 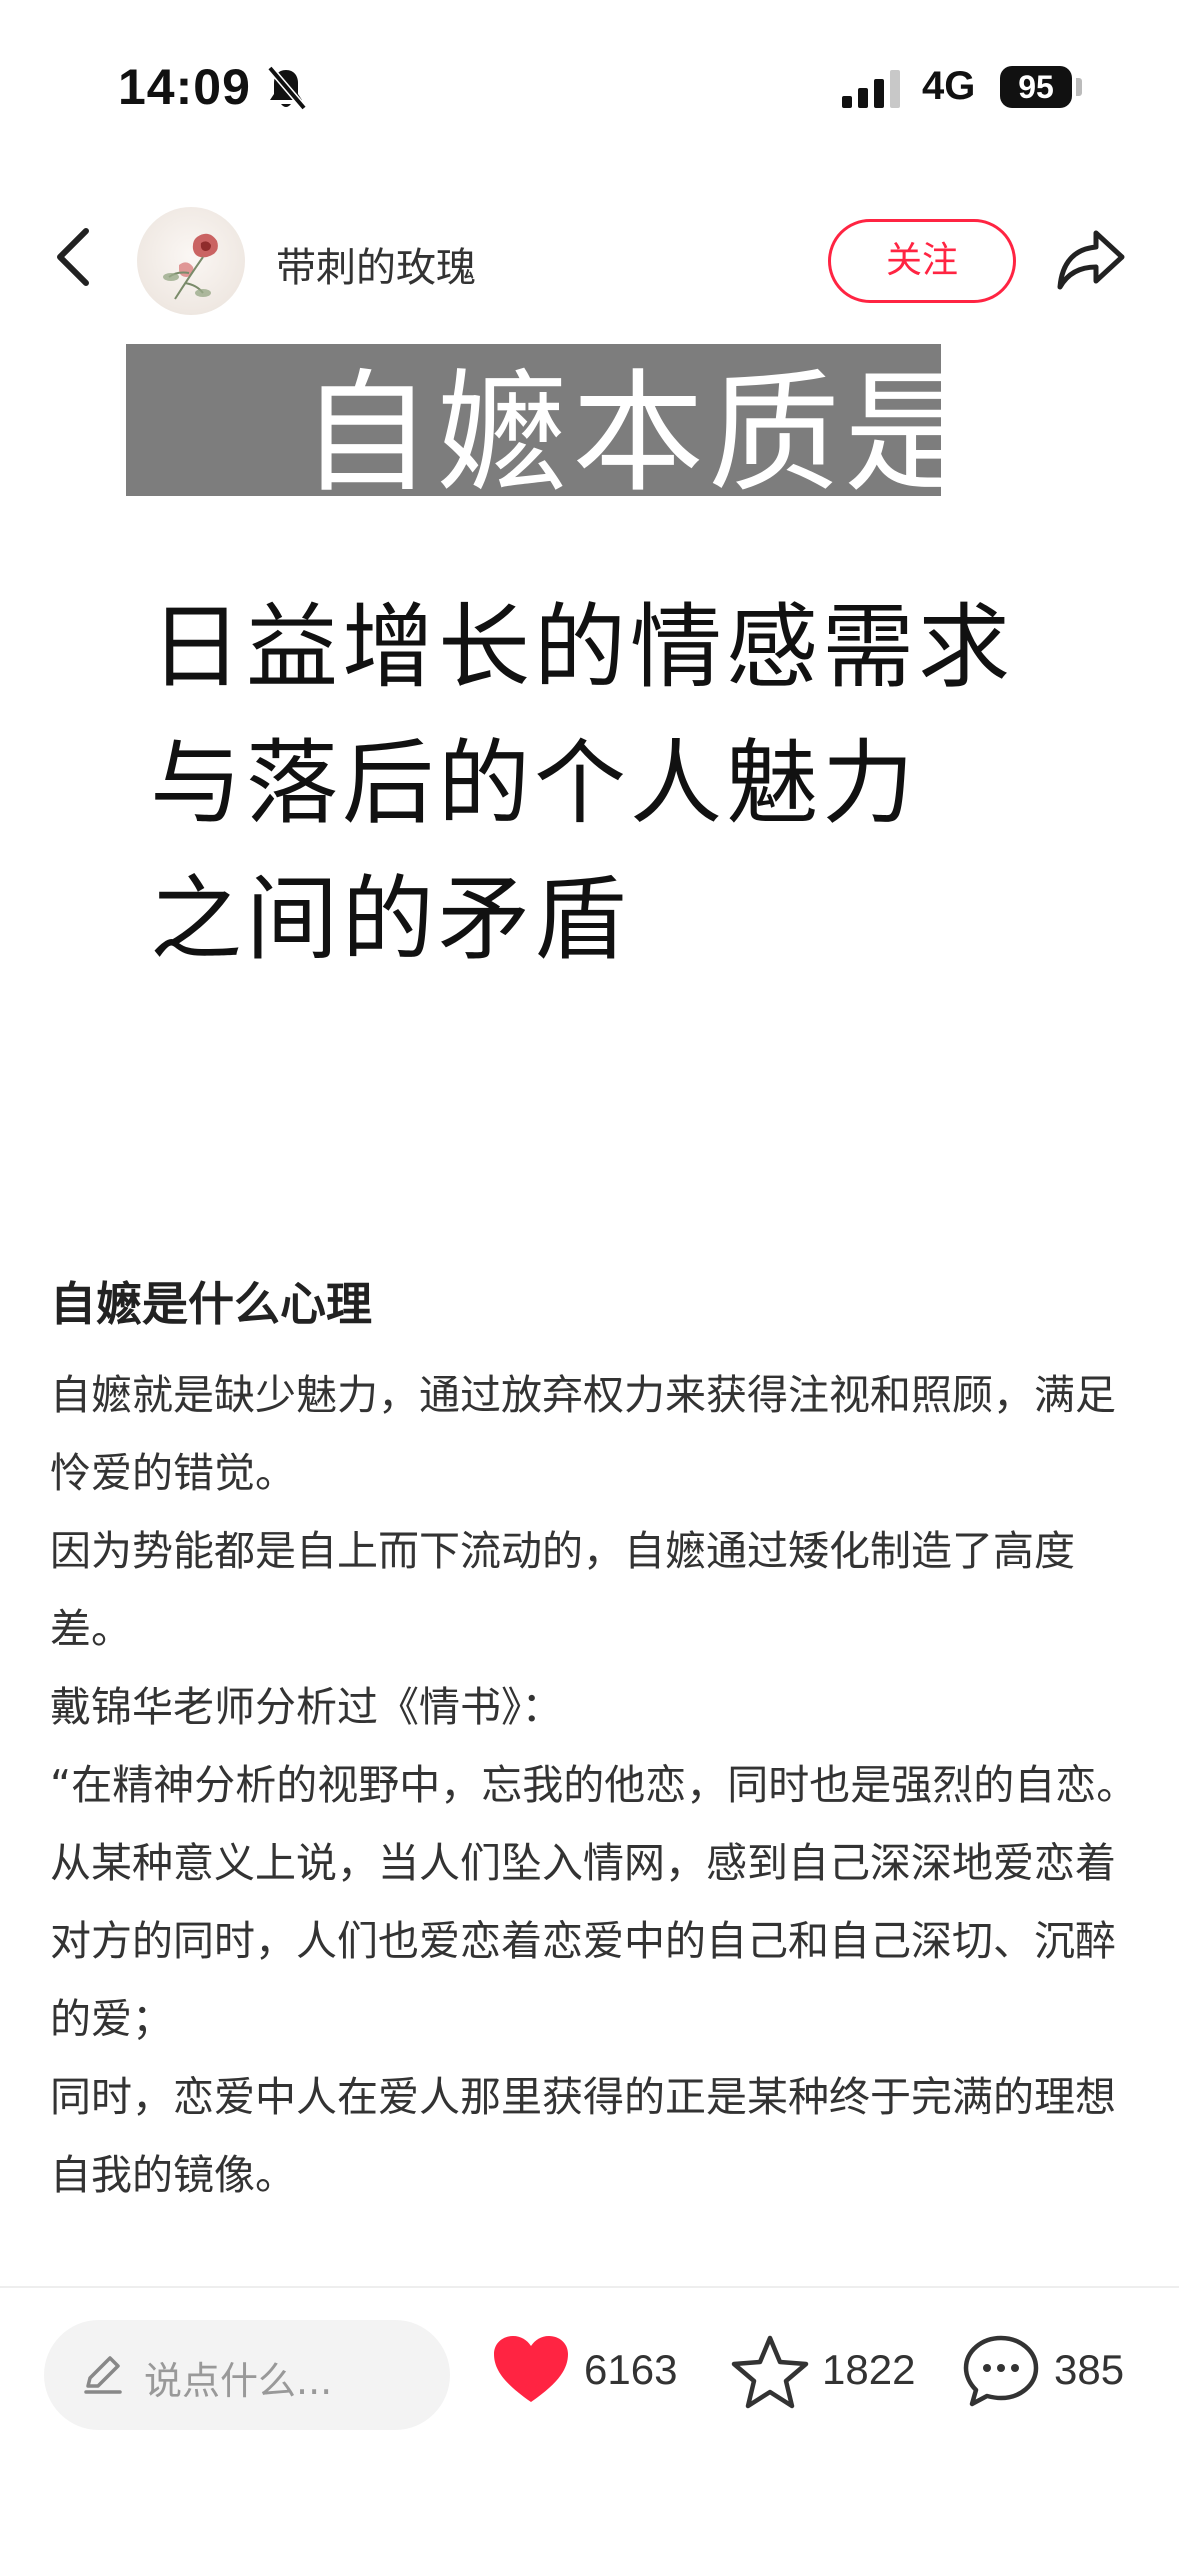 What do you see at coordinates (582, 647) in the screenshot?
I see `image-line: 日益增长的情感需求` at bounding box center [582, 647].